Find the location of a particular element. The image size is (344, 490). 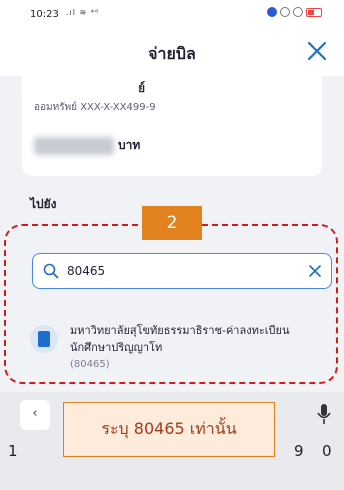

close-icon is located at coordinates (317, 51).